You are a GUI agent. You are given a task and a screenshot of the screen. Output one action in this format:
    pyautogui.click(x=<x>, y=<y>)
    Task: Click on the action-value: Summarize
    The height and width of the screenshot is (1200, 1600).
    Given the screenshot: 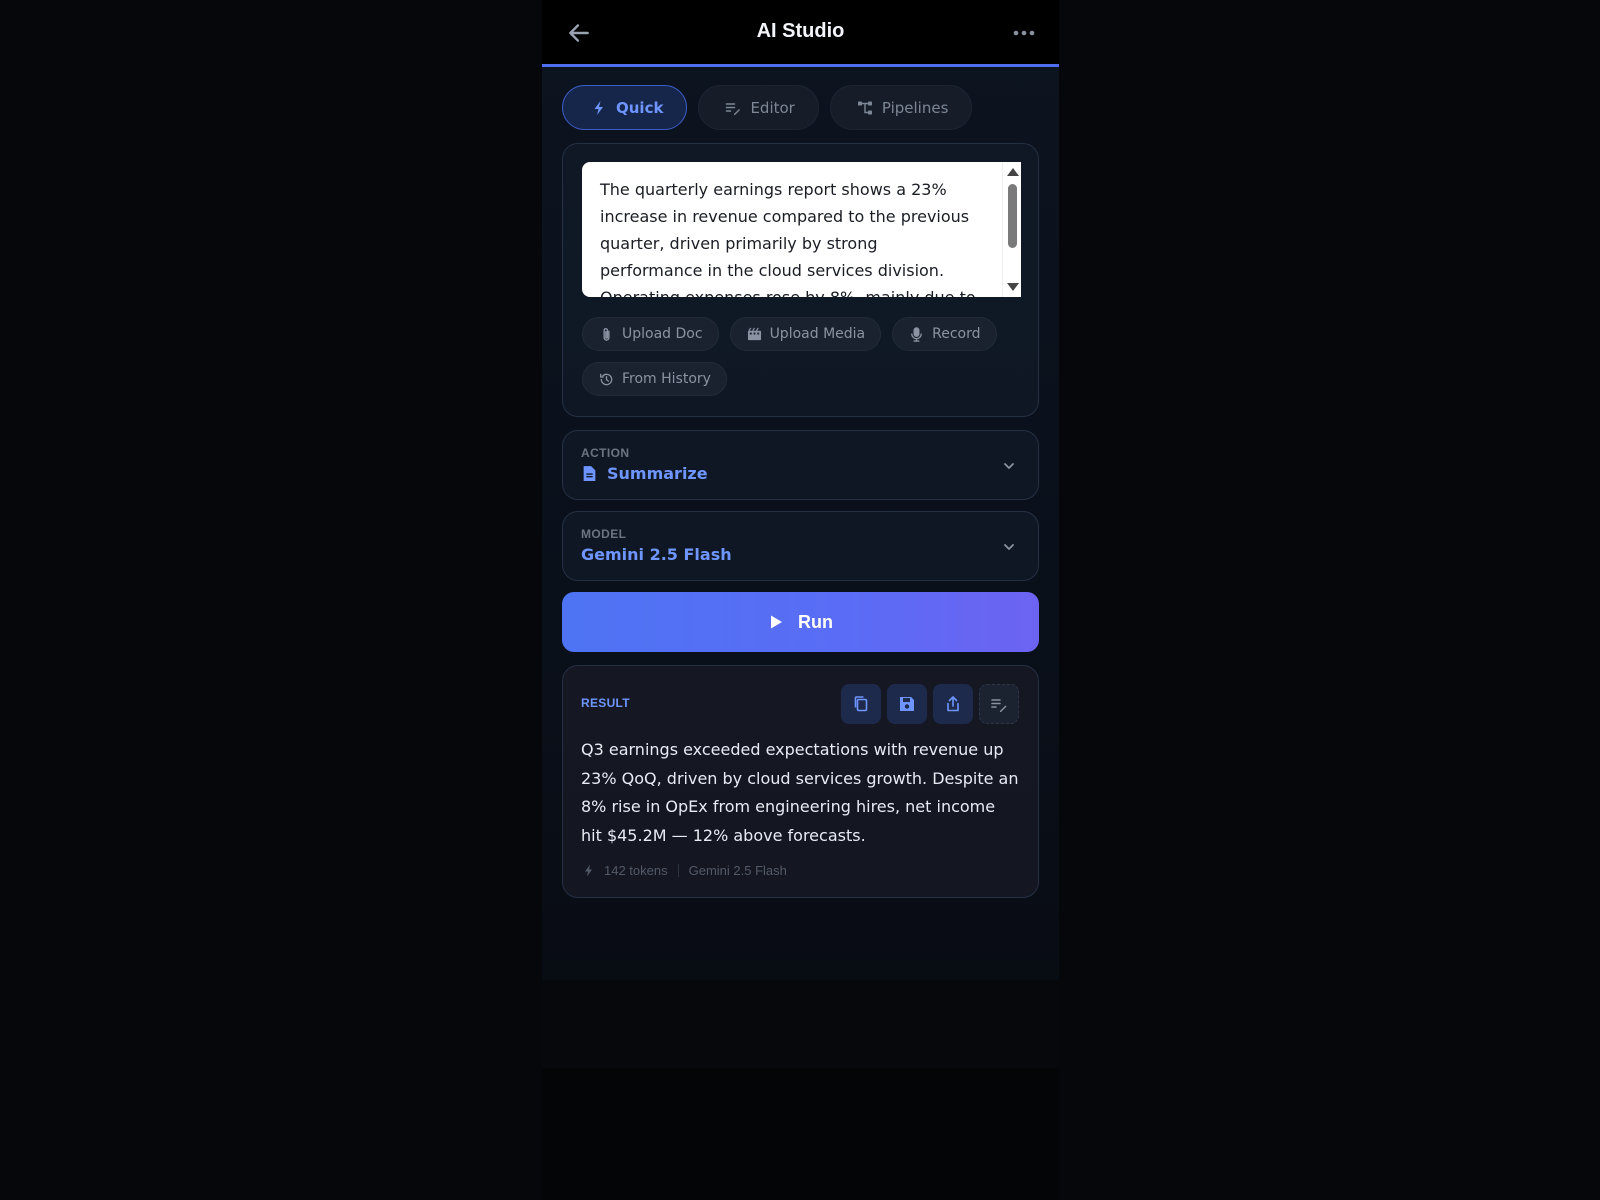 What is the action you would take?
    pyautogui.click(x=644, y=473)
    